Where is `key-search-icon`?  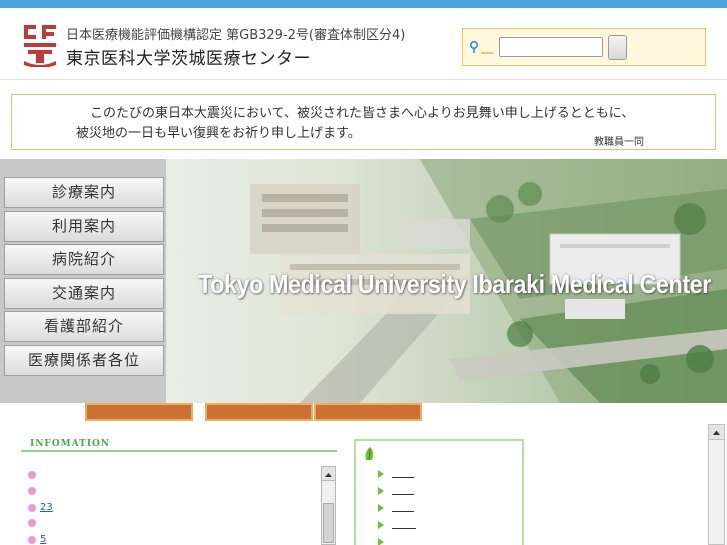 key-search-icon is located at coordinates (481, 47).